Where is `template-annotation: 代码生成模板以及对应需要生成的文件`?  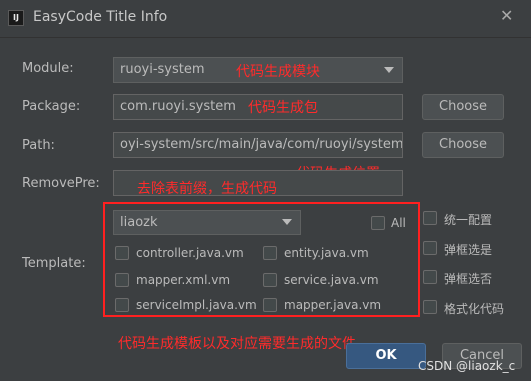
template-annotation: 代码生成模板以及对应需要生成的文件 is located at coordinates (237, 344).